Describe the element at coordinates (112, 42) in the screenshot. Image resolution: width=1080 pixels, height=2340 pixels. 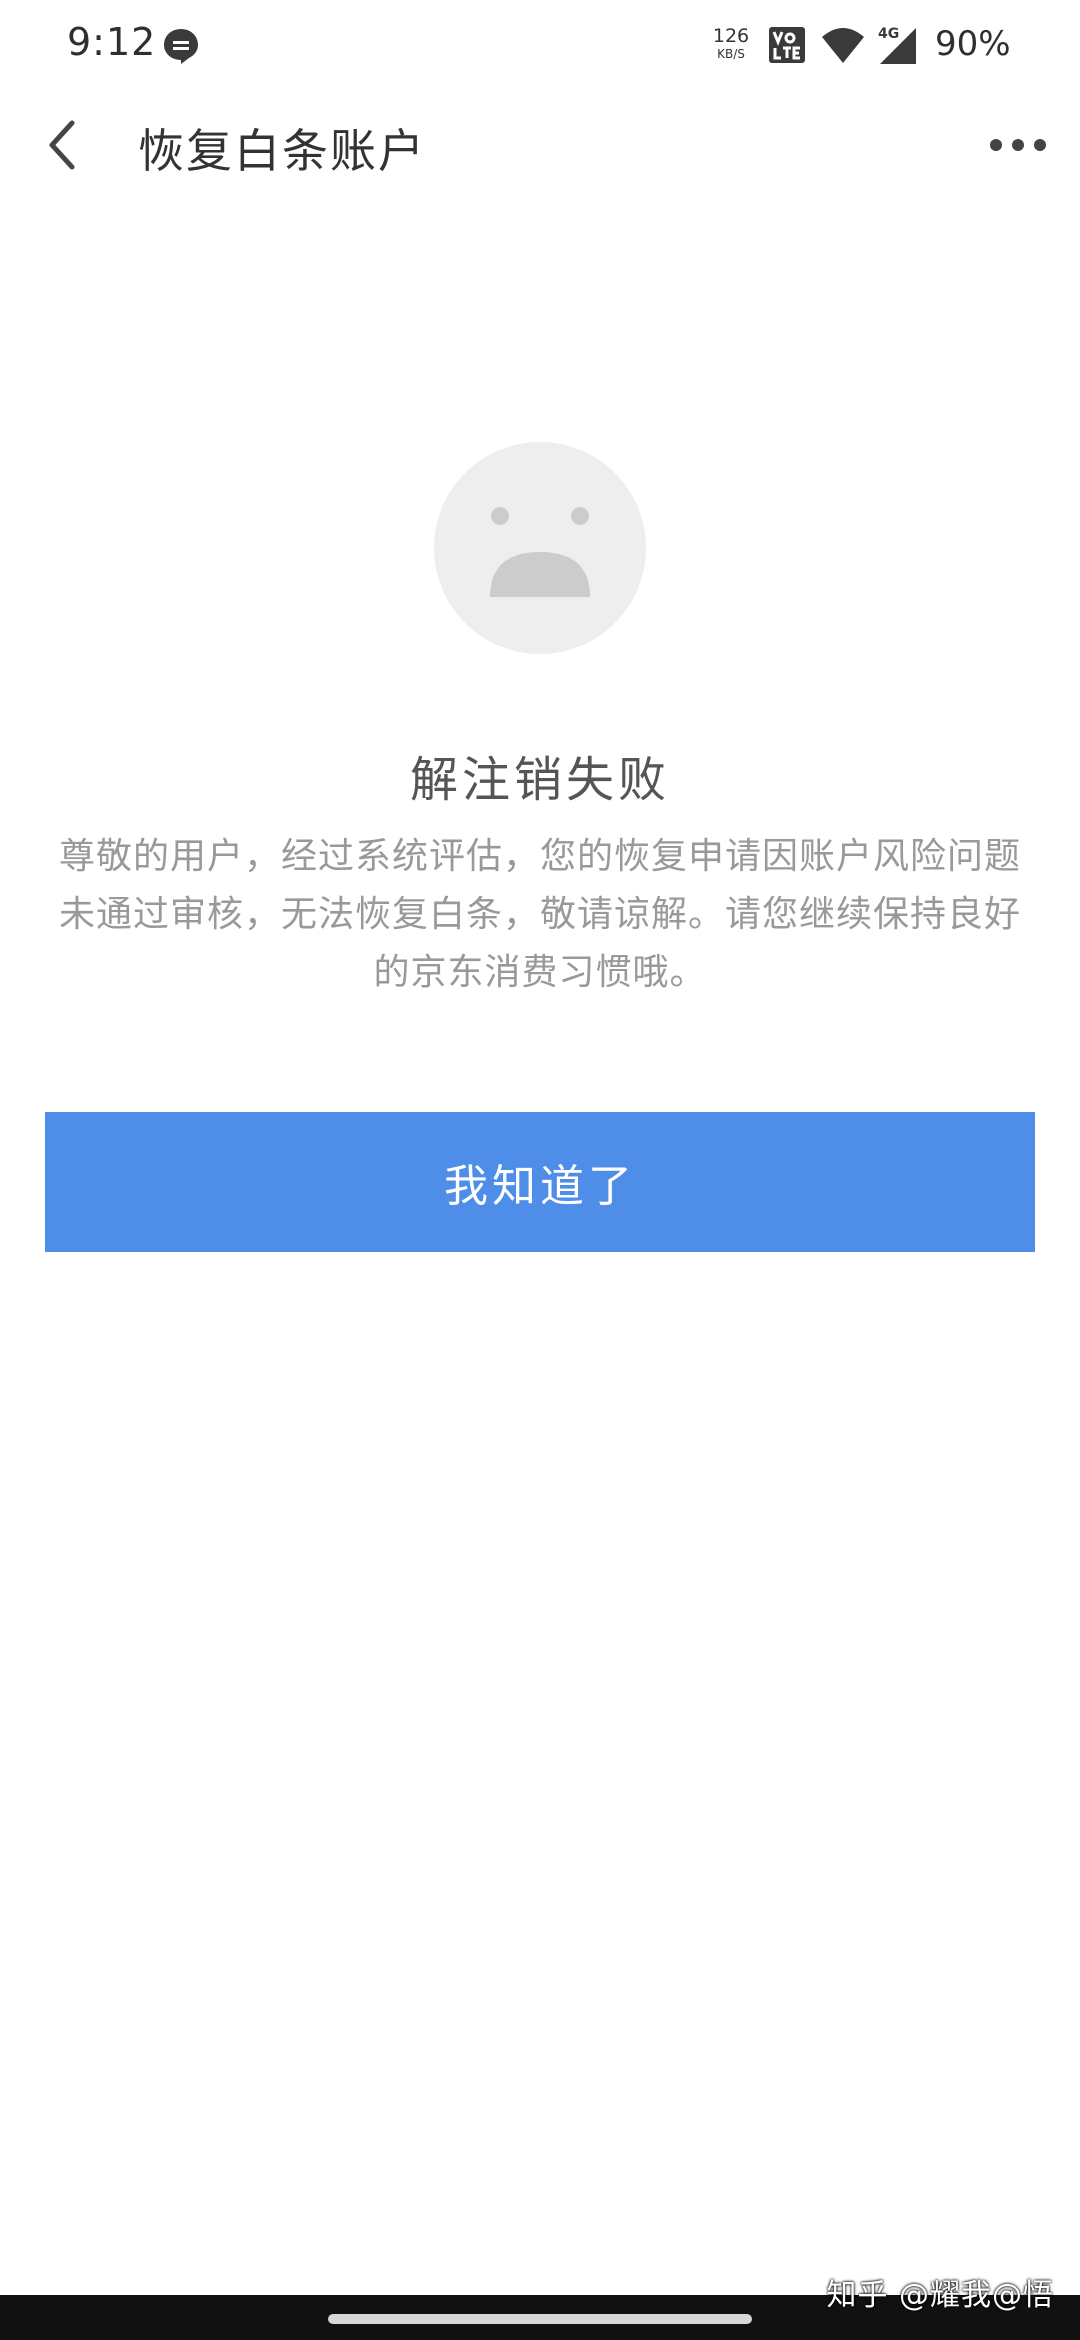
I see `status-time: 9:12` at that location.